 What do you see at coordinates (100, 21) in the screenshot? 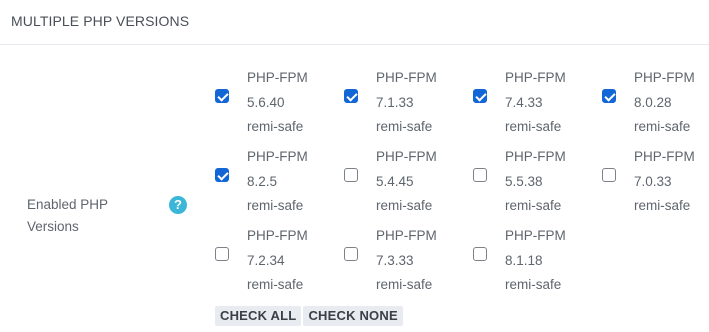
I see `section-title: MULTIPLE PHP VERSIONS` at bounding box center [100, 21].